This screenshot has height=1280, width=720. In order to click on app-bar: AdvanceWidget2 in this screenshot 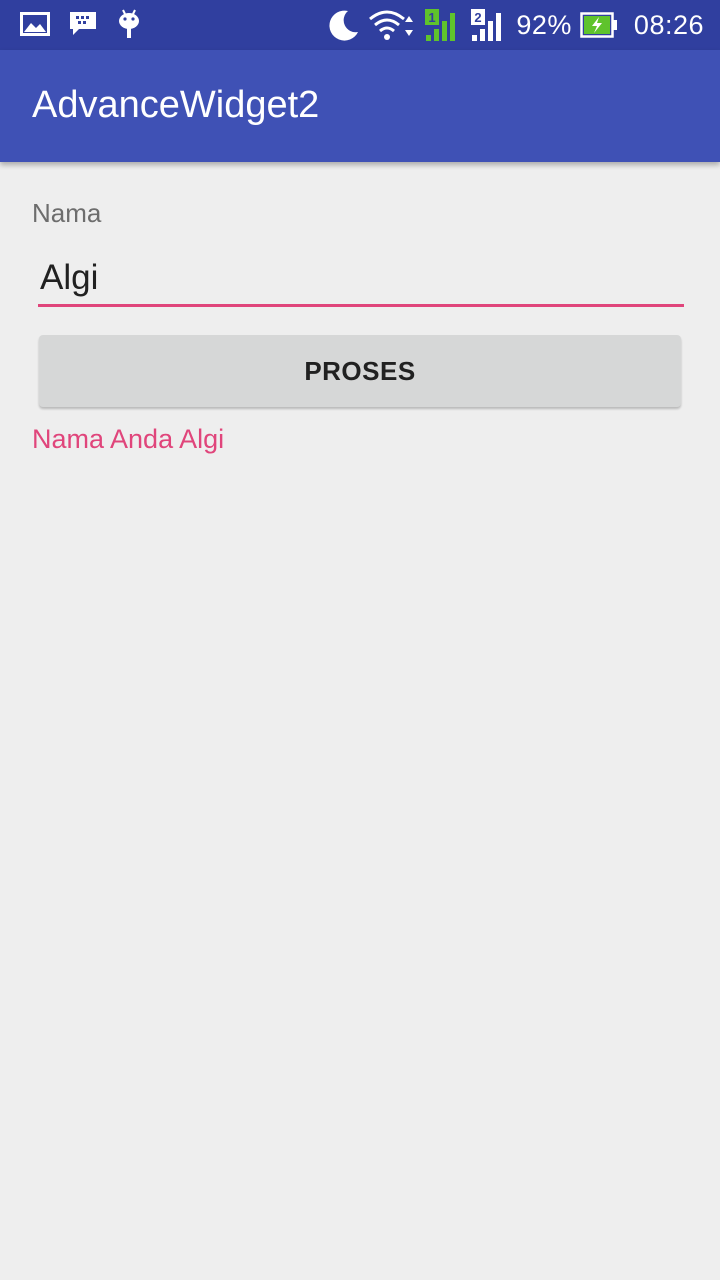, I will do `click(360, 106)`.